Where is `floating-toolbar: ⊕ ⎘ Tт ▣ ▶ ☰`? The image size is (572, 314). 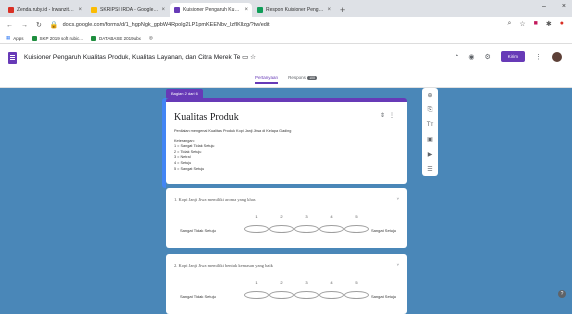
floating-toolbar: ⊕ ⎘ Tт ▣ ▶ ☰ is located at coordinates (430, 132).